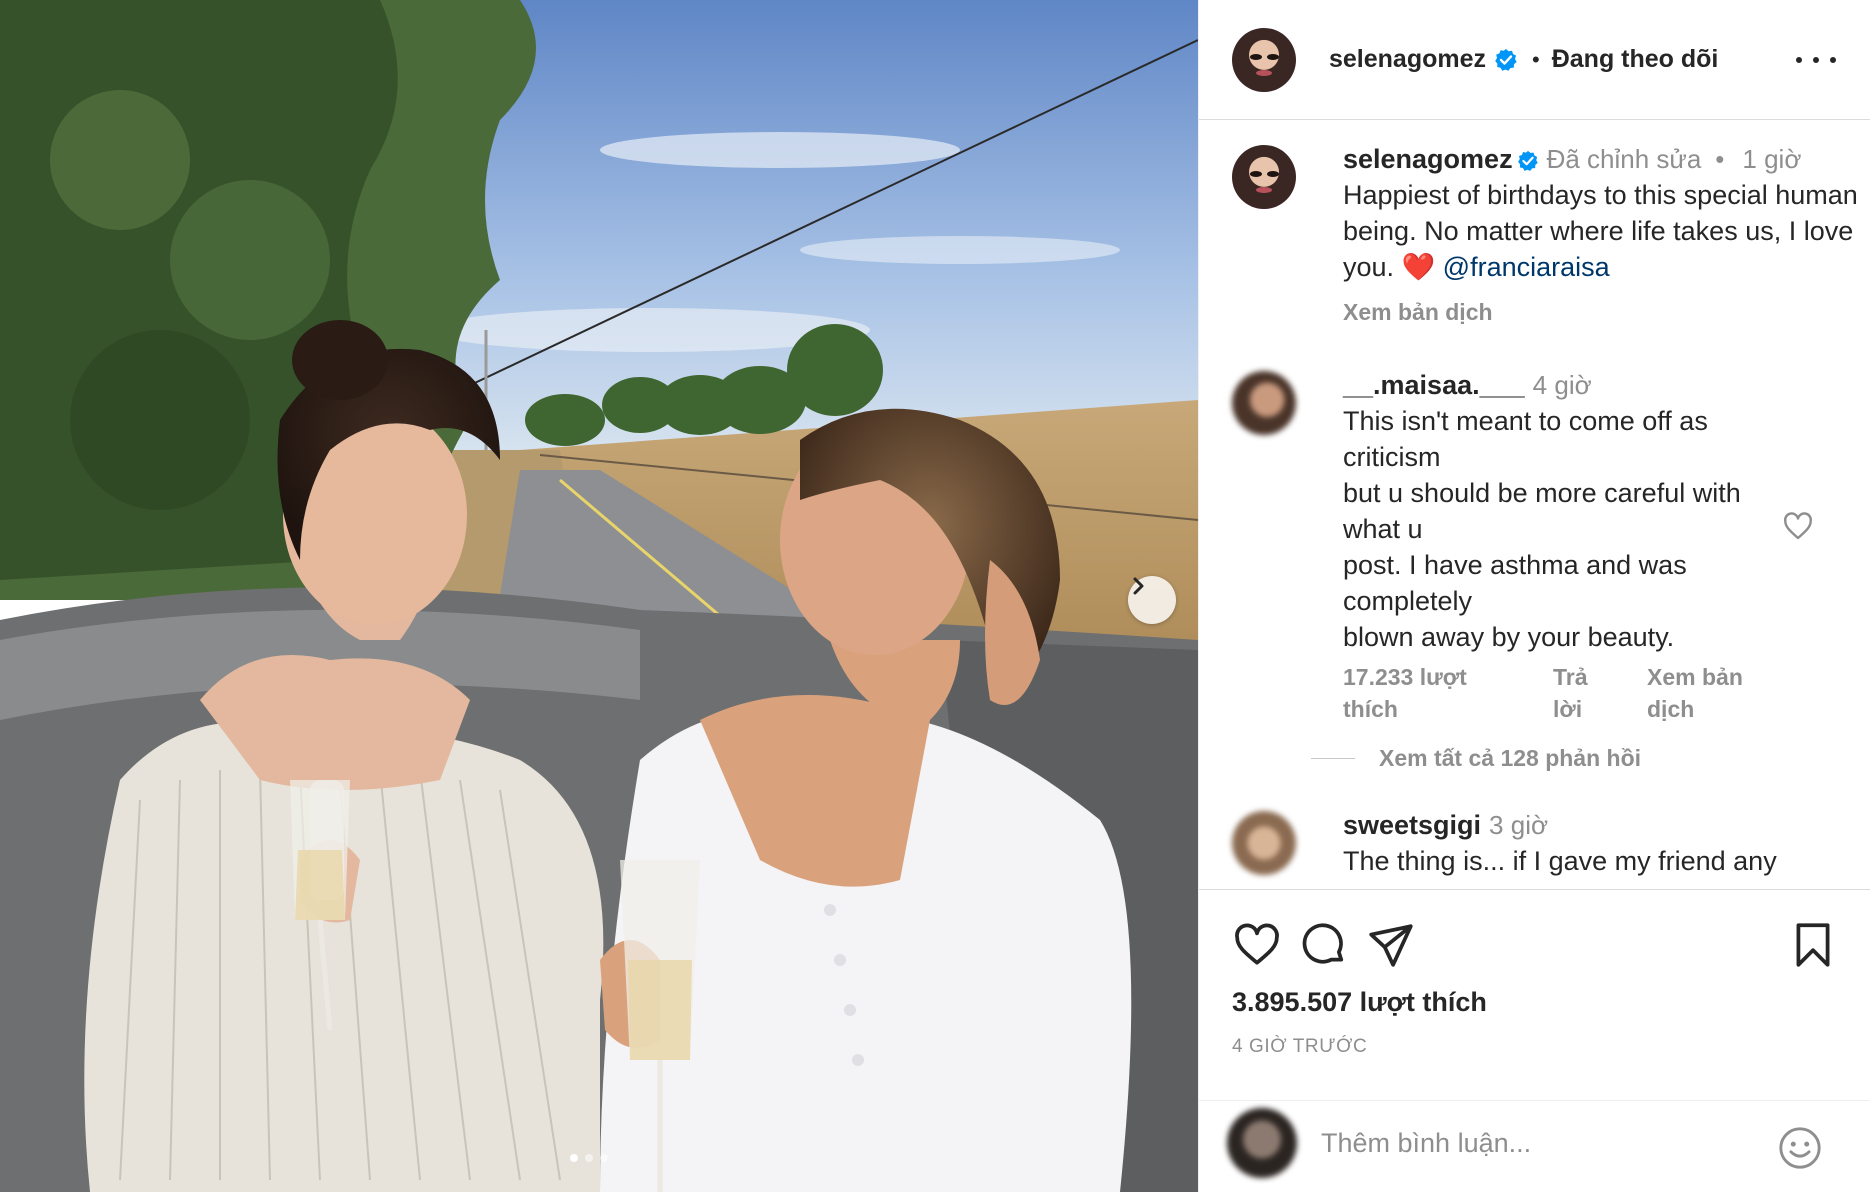  Describe the element at coordinates (1333, 758) in the screenshot. I see `replies-divider` at that location.